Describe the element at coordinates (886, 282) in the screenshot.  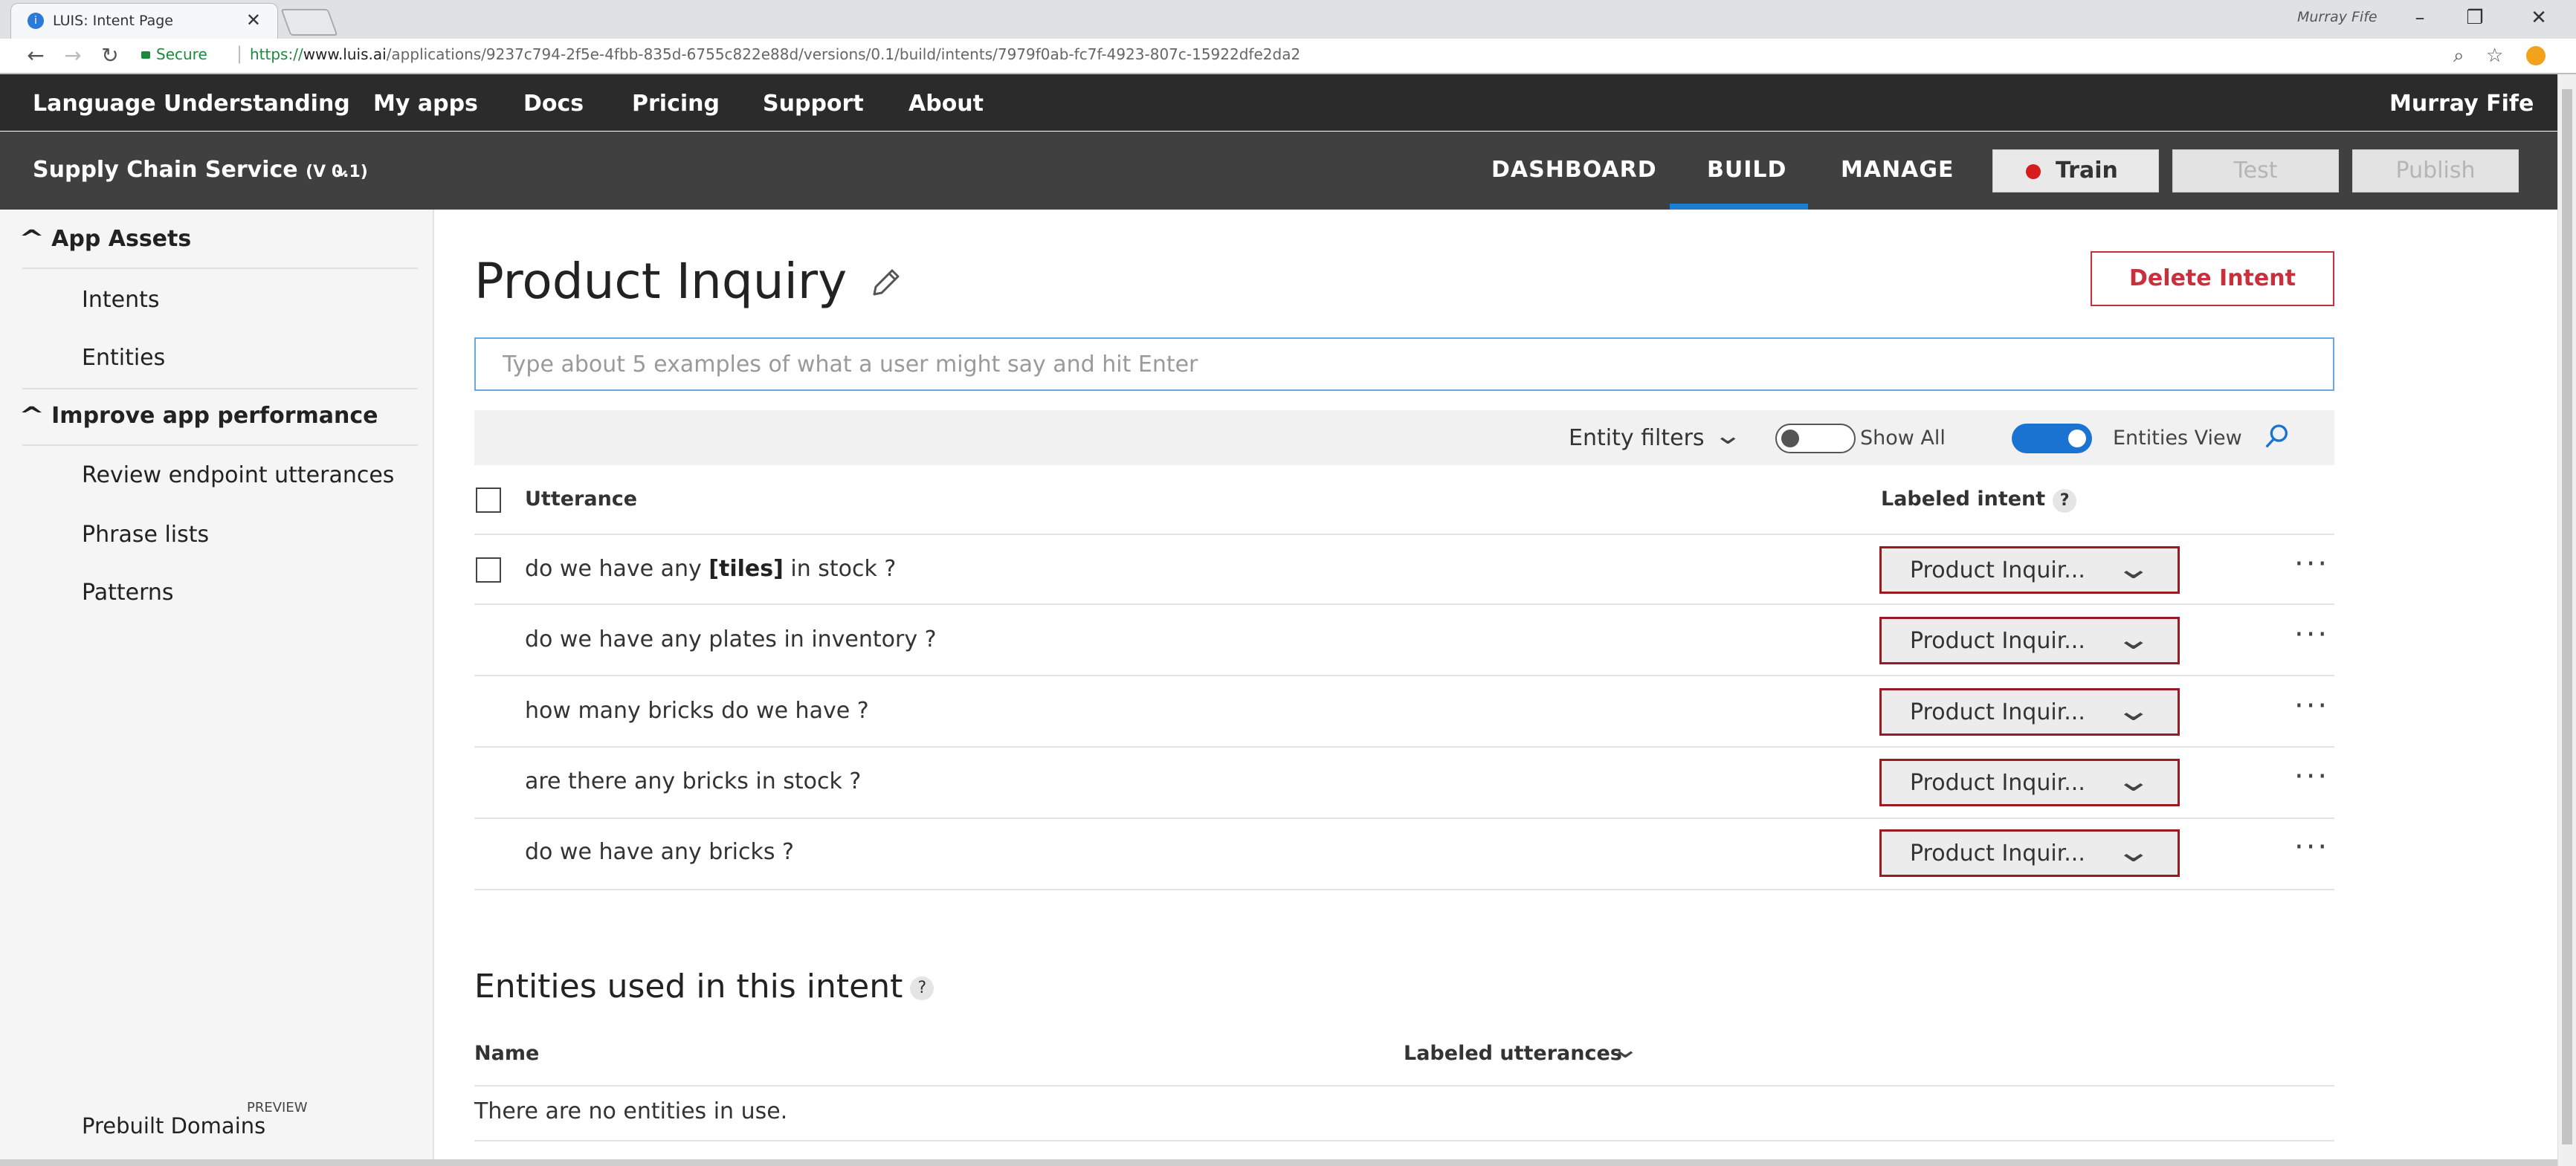
I see `edit-pencil-icon` at that location.